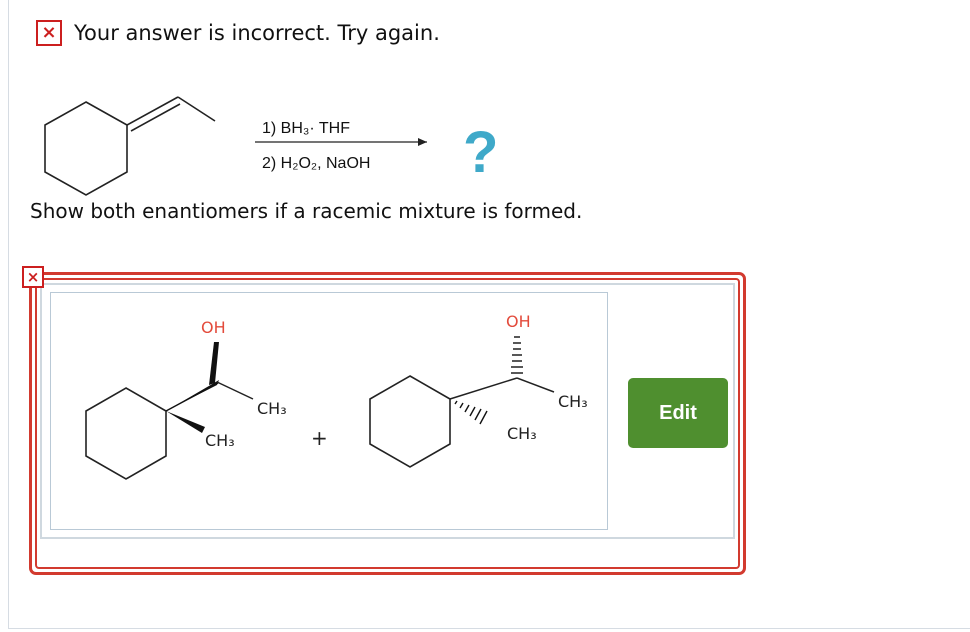 This screenshot has width=970, height=632. I want to click on reaction-arrow-head, so click(422, 142).